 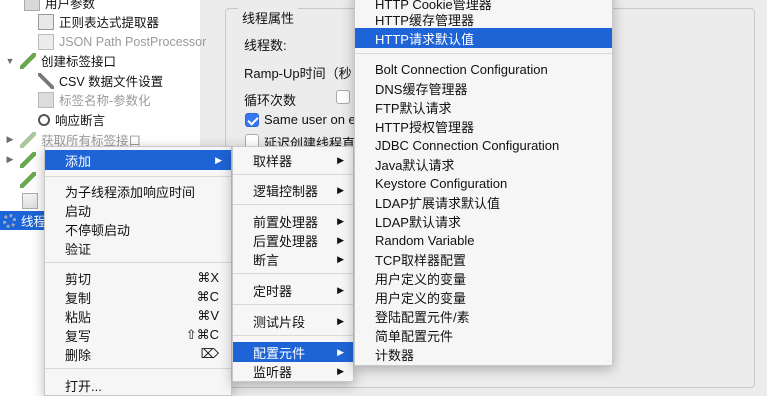 I want to click on menu-item-paste: 粘贴 ⌘V, so click(x=138, y=316).